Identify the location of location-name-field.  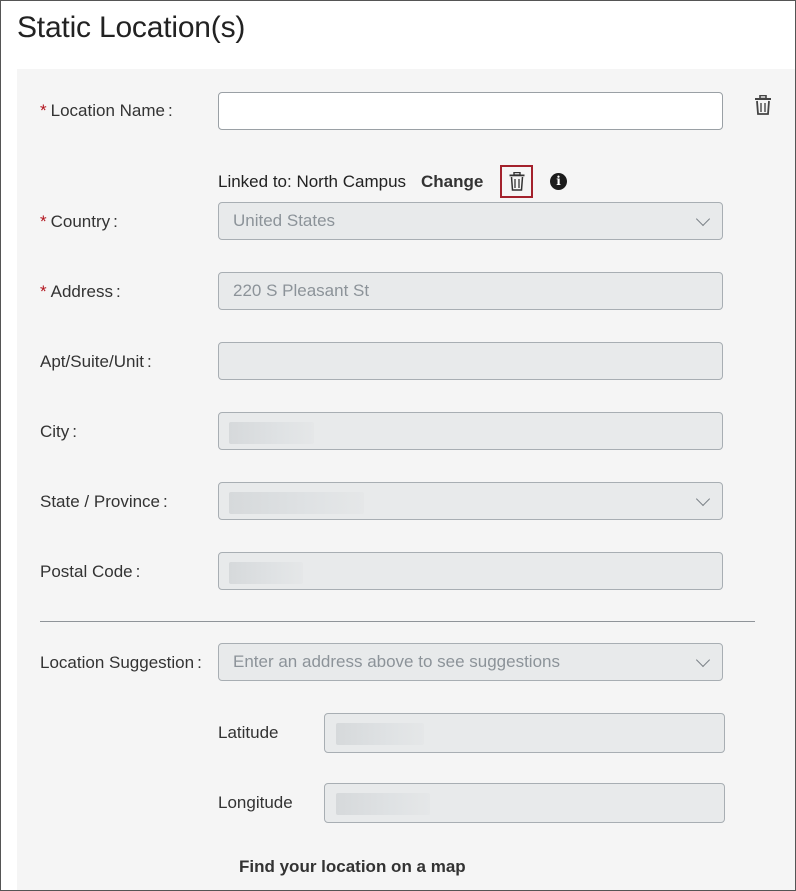
(472, 111).